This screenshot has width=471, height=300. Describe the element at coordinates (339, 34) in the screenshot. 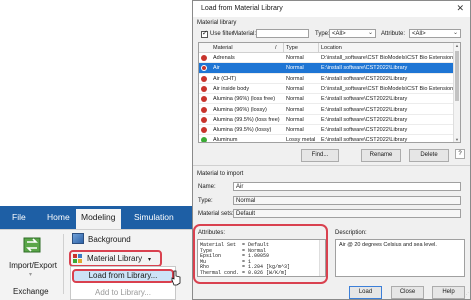

I see `type-filter-value: <All>` at that location.